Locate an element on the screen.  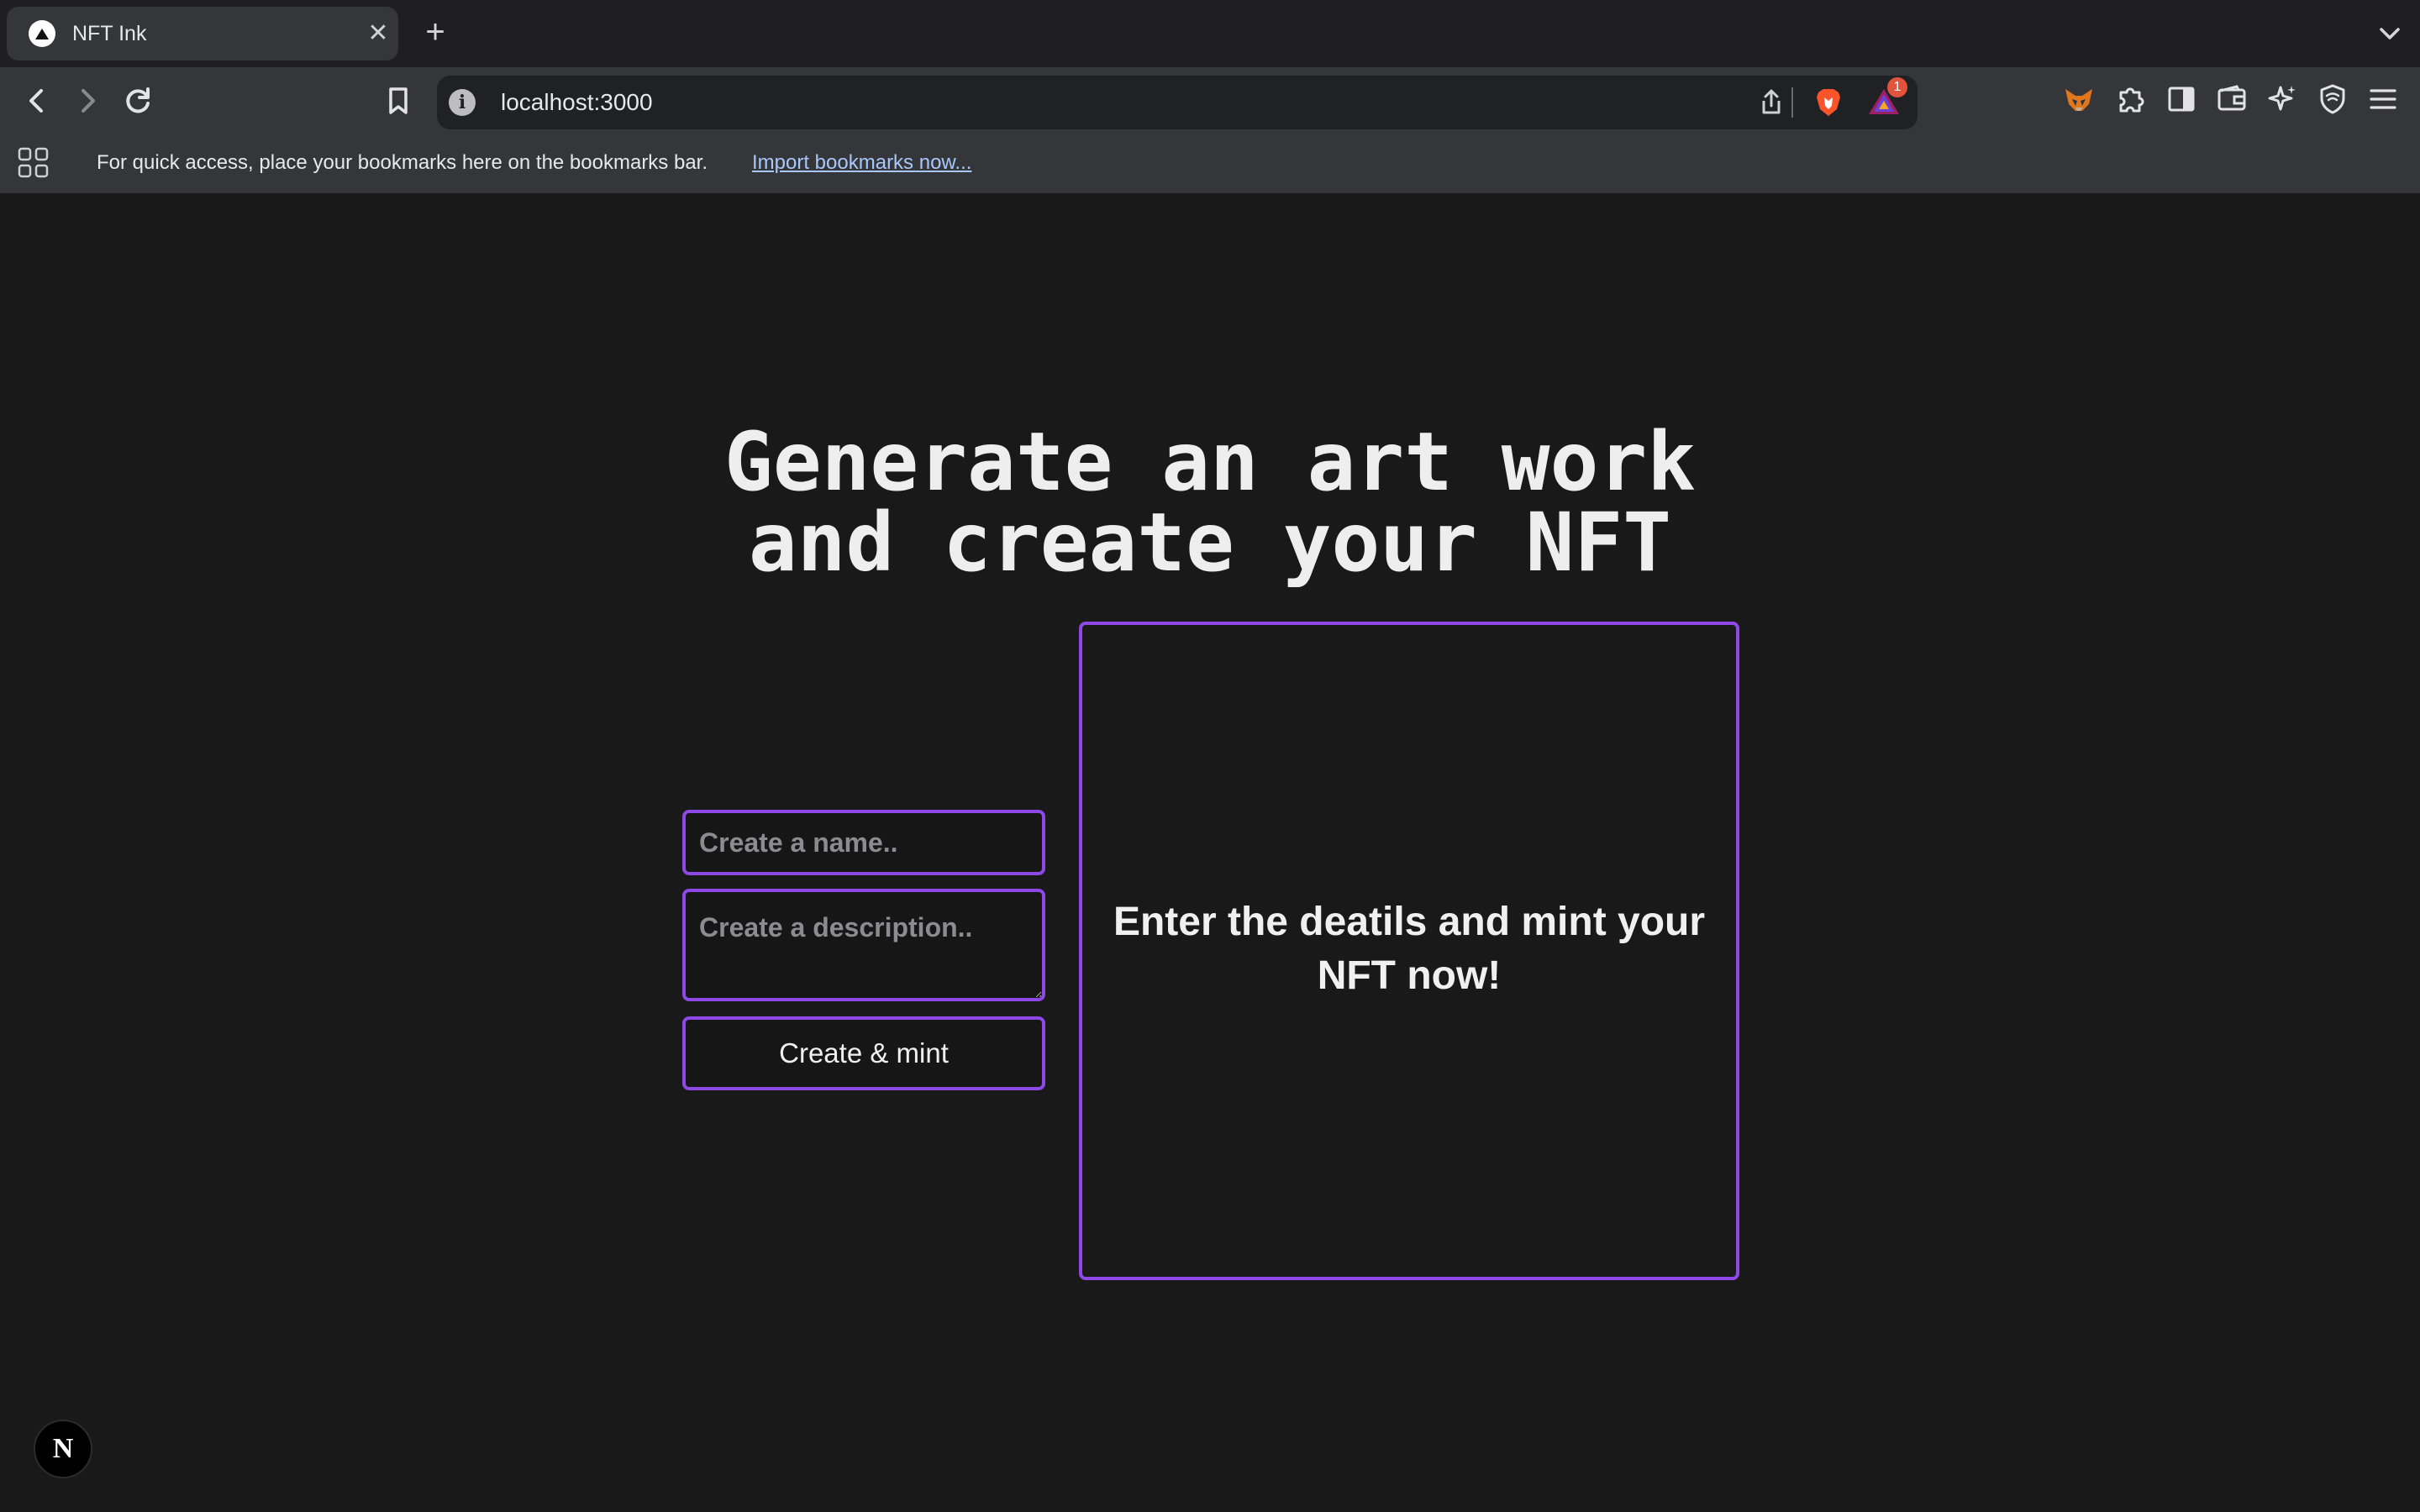
info-icon: i is located at coordinates (463, 102).